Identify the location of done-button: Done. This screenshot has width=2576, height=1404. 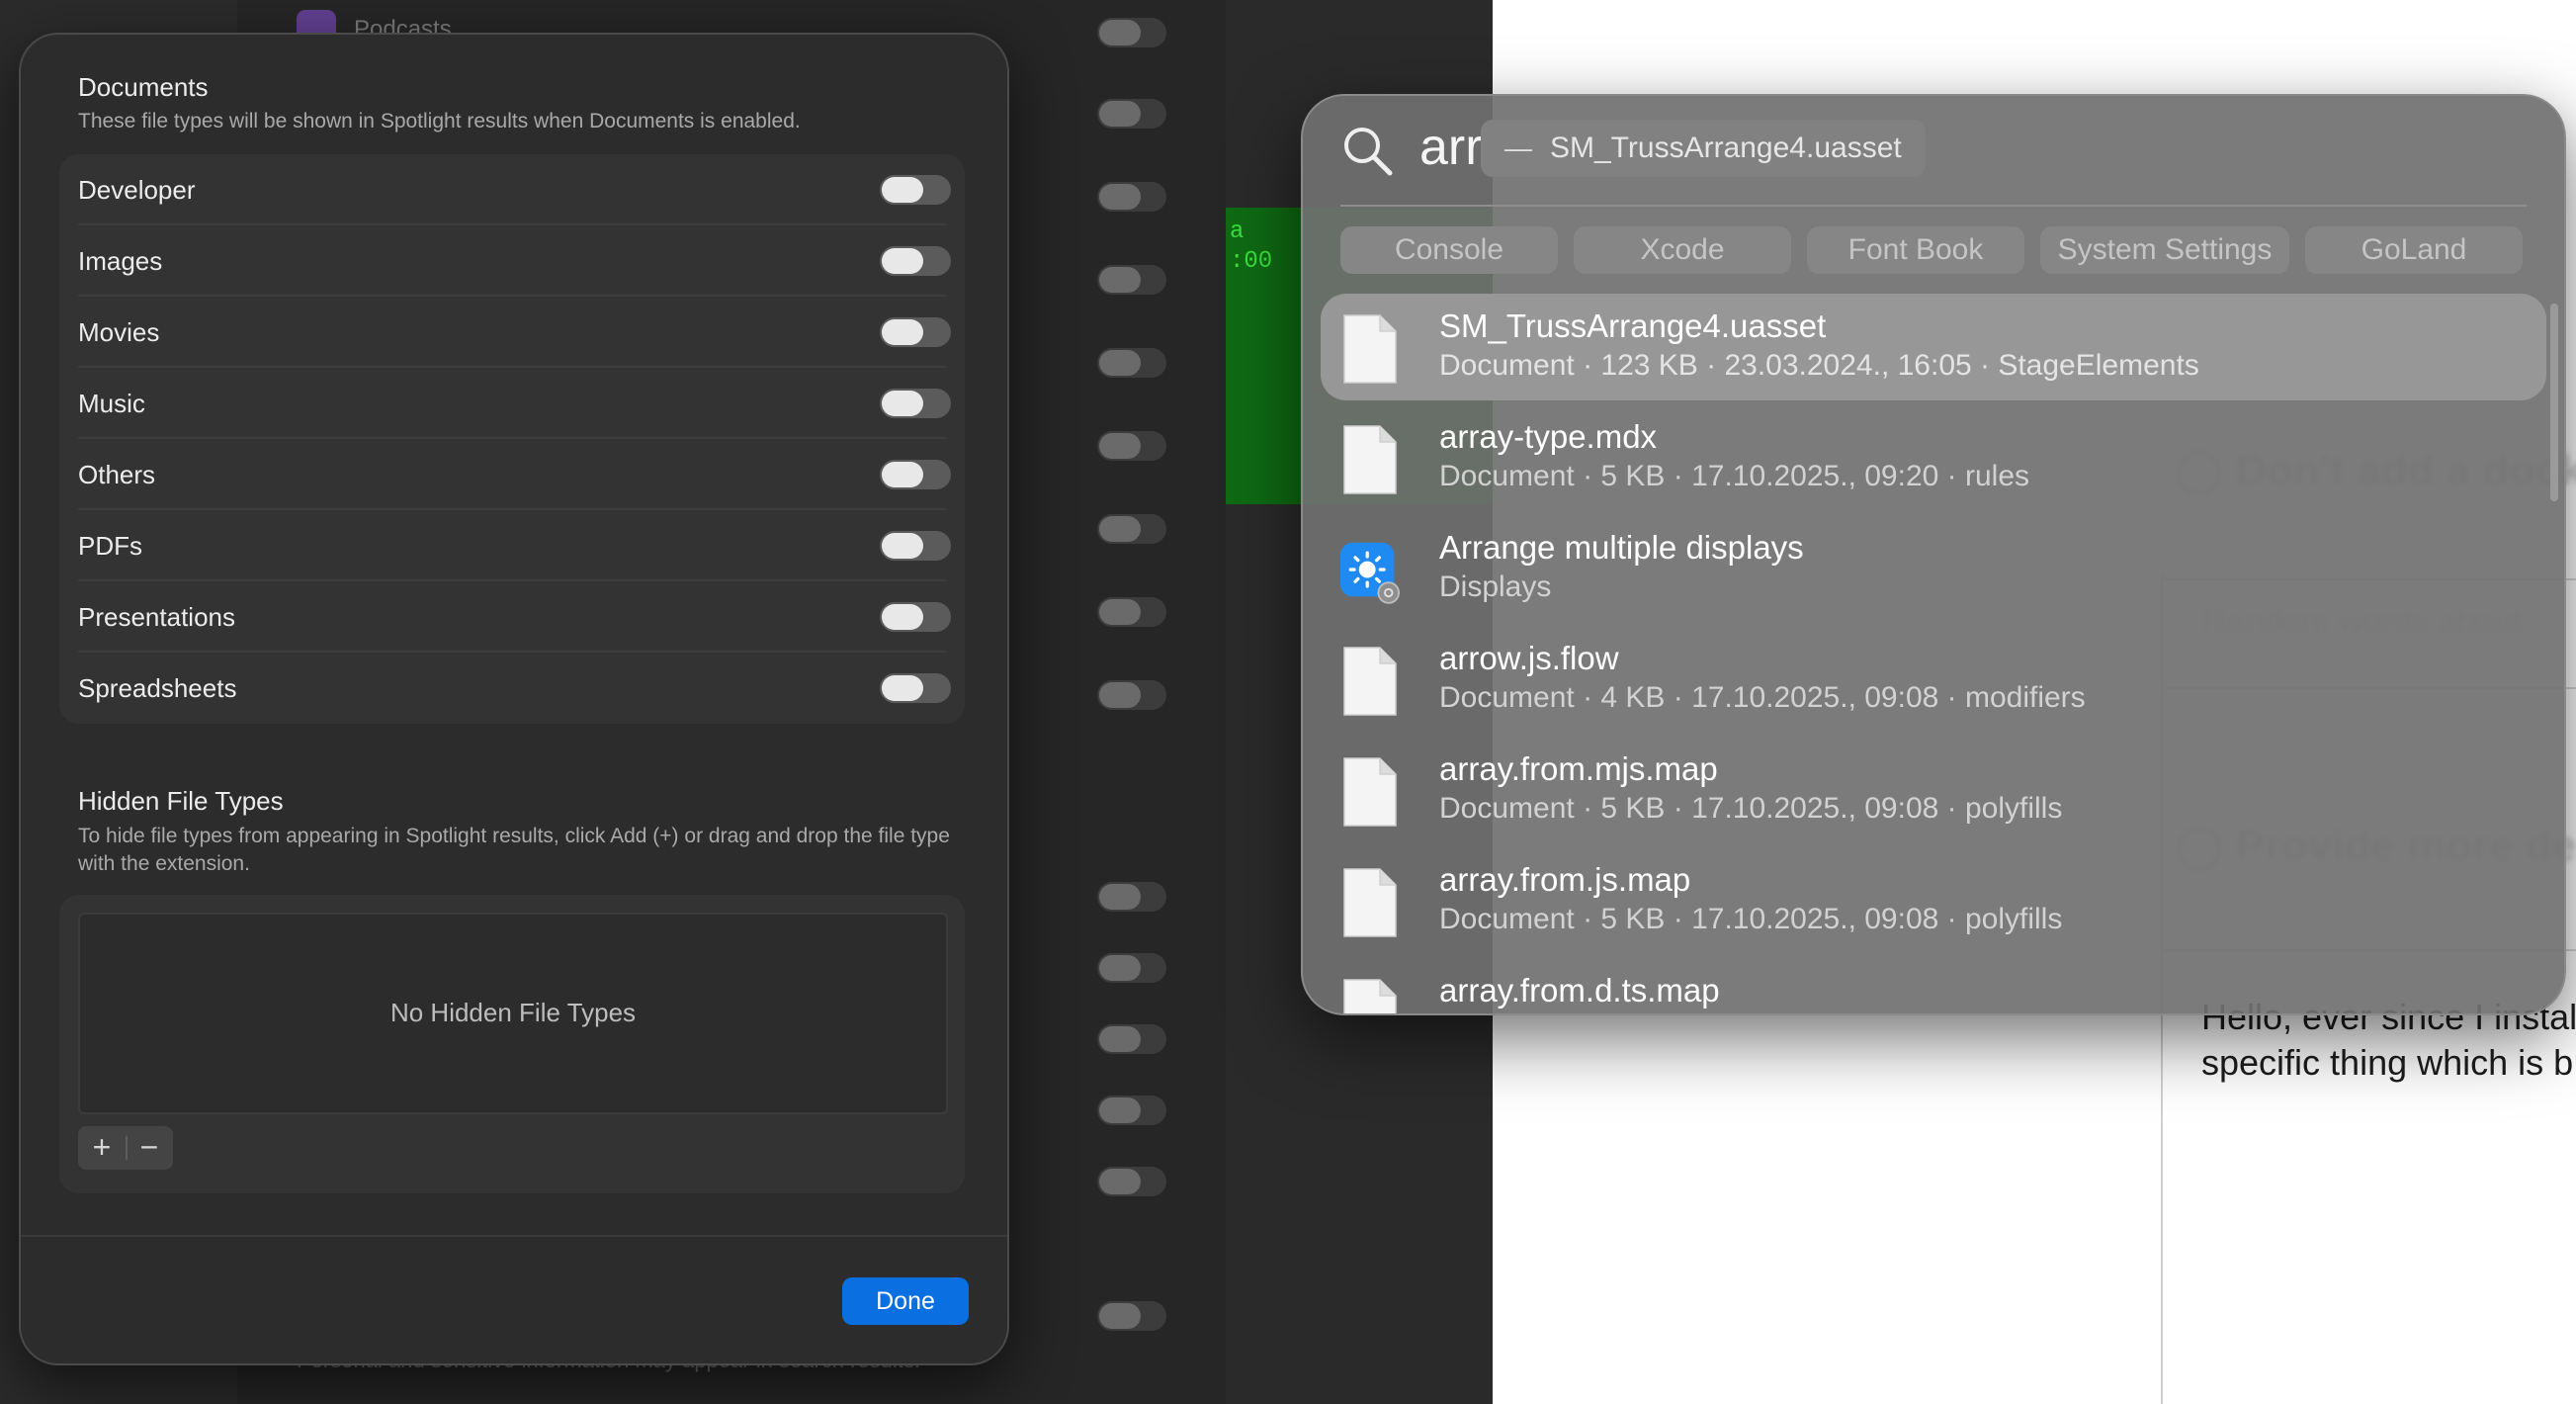
(905, 1301).